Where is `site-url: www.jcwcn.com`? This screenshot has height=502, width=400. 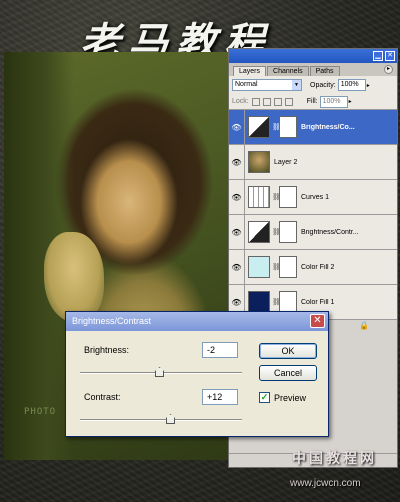
site-url: www.jcwcn.com is located at coordinates (325, 483).